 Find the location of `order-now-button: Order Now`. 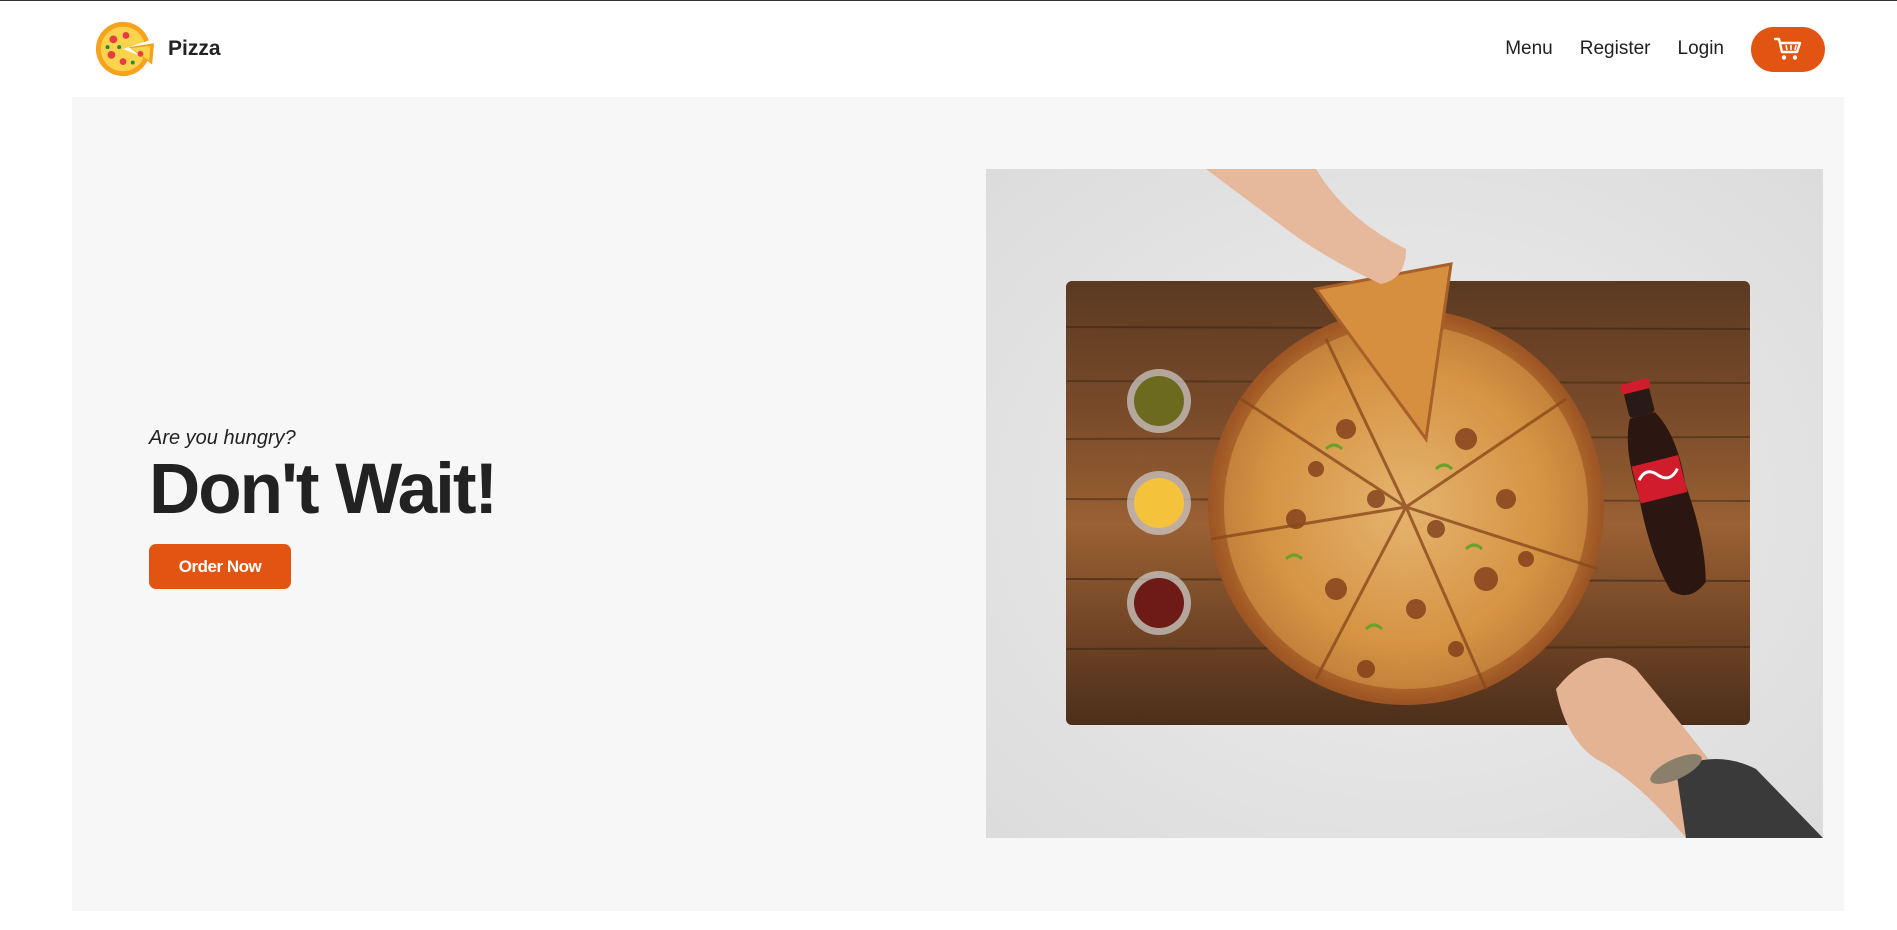

order-now-button: Order Now is located at coordinates (220, 566).